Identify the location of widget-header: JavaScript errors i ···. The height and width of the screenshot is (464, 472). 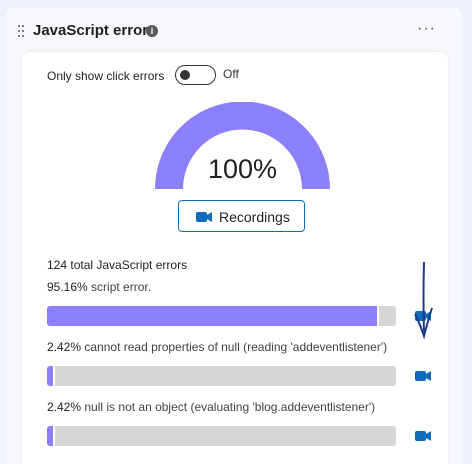
(234, 30).